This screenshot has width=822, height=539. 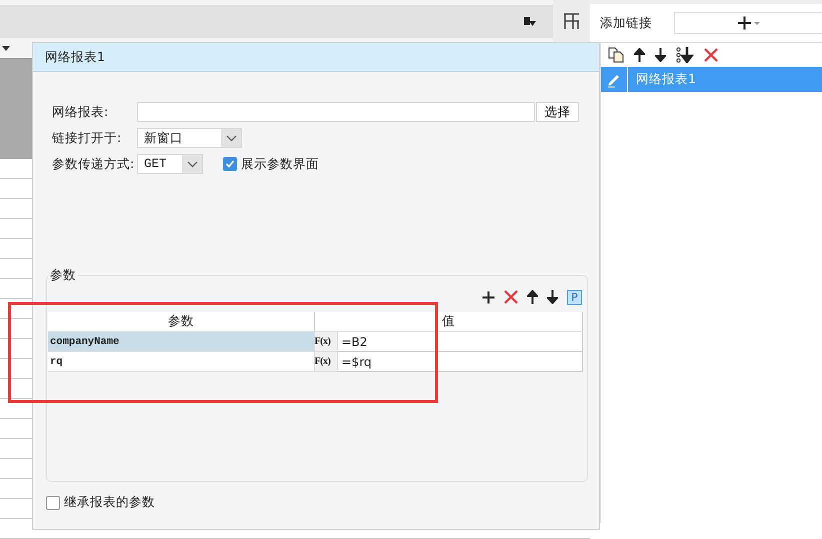 I want to click on param-name-cell: companyName, so click(x=181, y=342).